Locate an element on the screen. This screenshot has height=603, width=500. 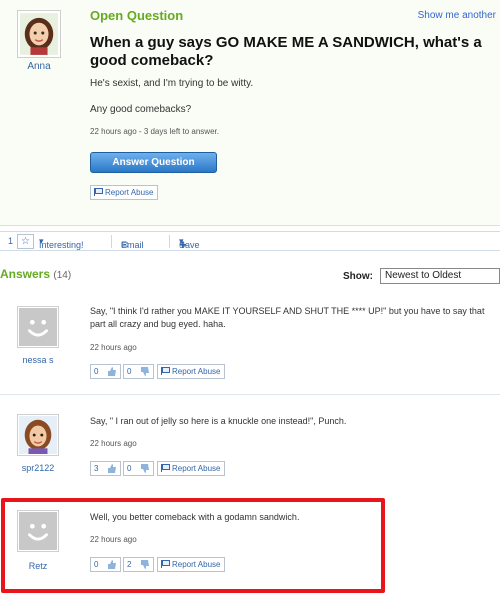
question-body-line: He's sexist, and I'm trying to be witty. is located at coordinates (172, 83).